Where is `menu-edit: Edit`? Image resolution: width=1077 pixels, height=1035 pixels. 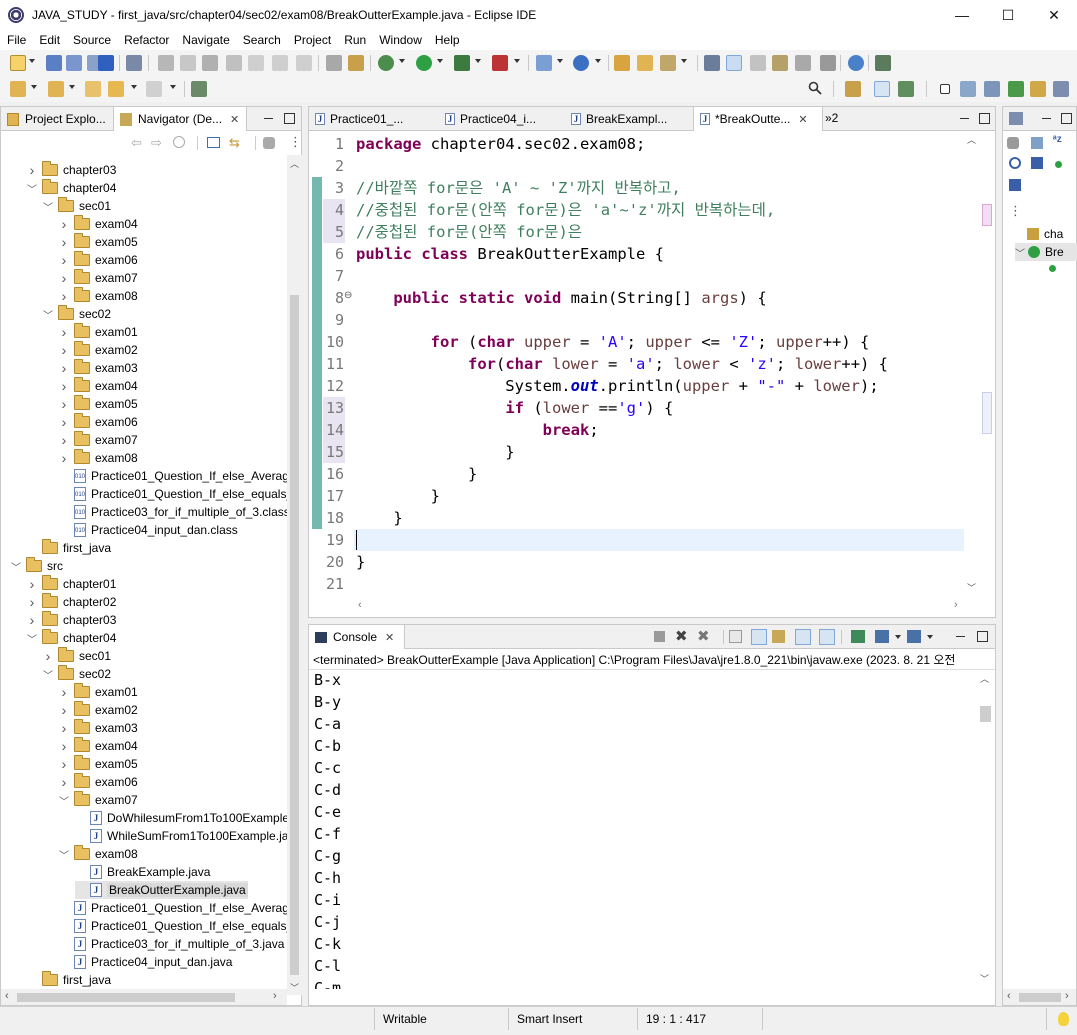 menu-edit: Edit is located at coordinates (49, 40).